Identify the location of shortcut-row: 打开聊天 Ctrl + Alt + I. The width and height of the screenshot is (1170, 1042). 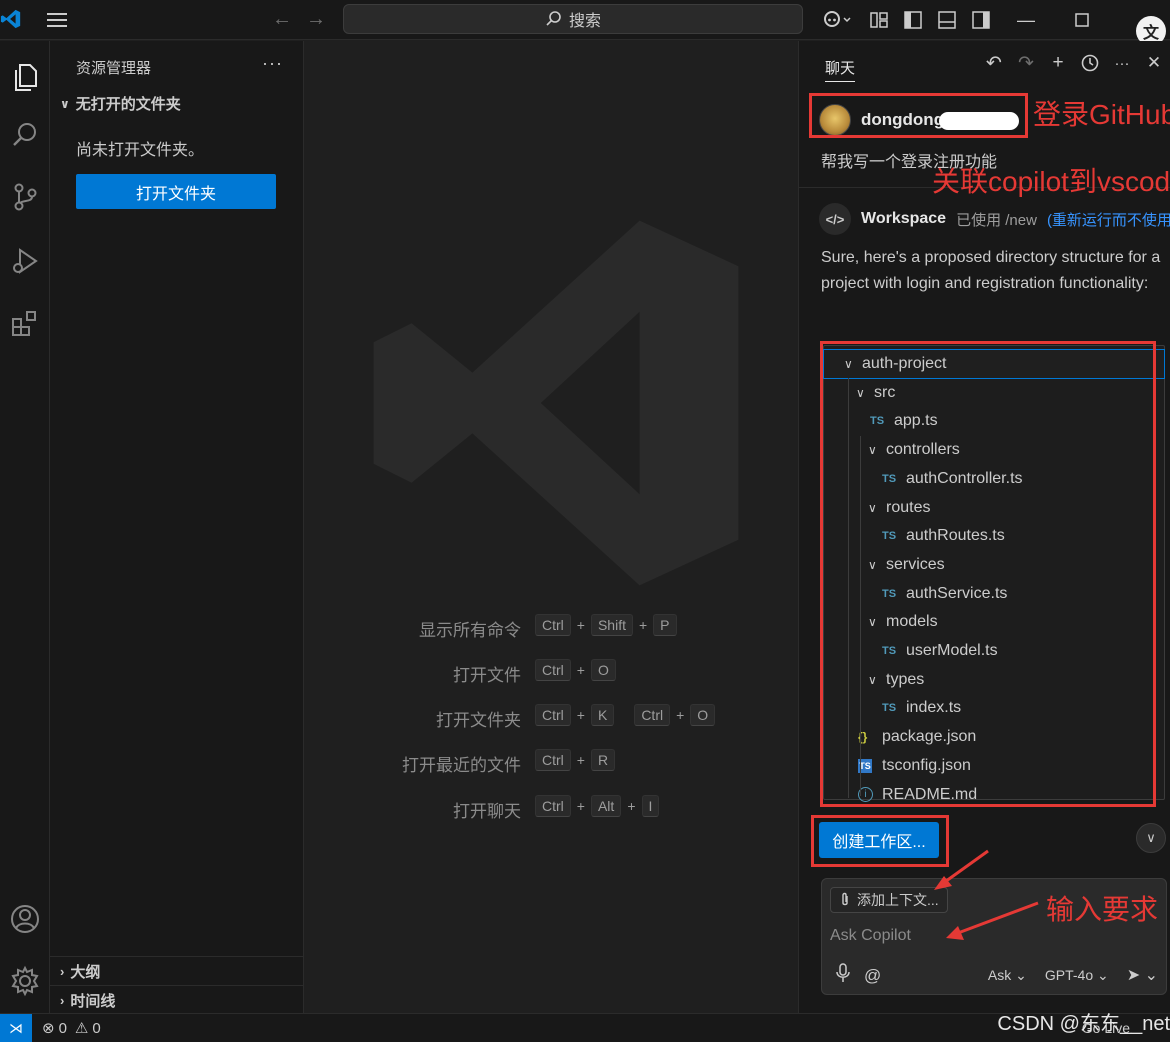
(551, 808).